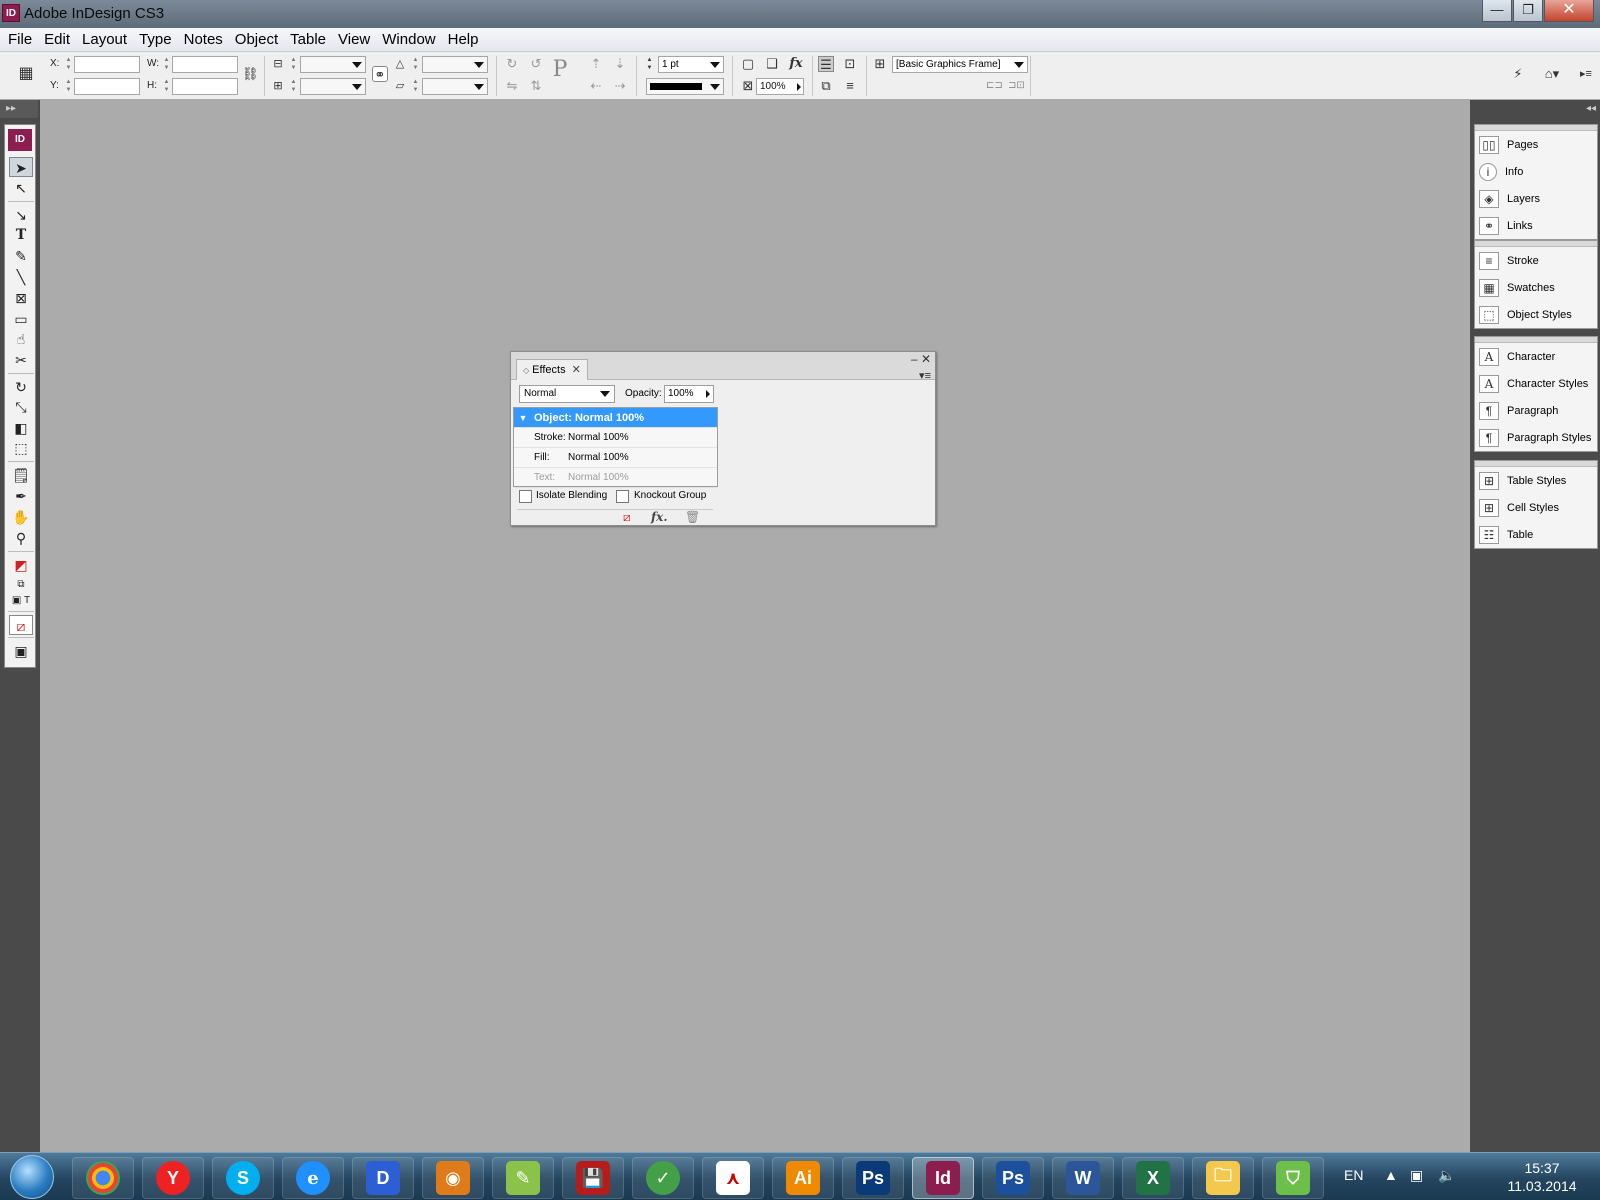 This screenshot has height=1200, width=1600. Describe the element at coordinates (20, 39) in the screenshot. I see `menu-file: File` at that location.